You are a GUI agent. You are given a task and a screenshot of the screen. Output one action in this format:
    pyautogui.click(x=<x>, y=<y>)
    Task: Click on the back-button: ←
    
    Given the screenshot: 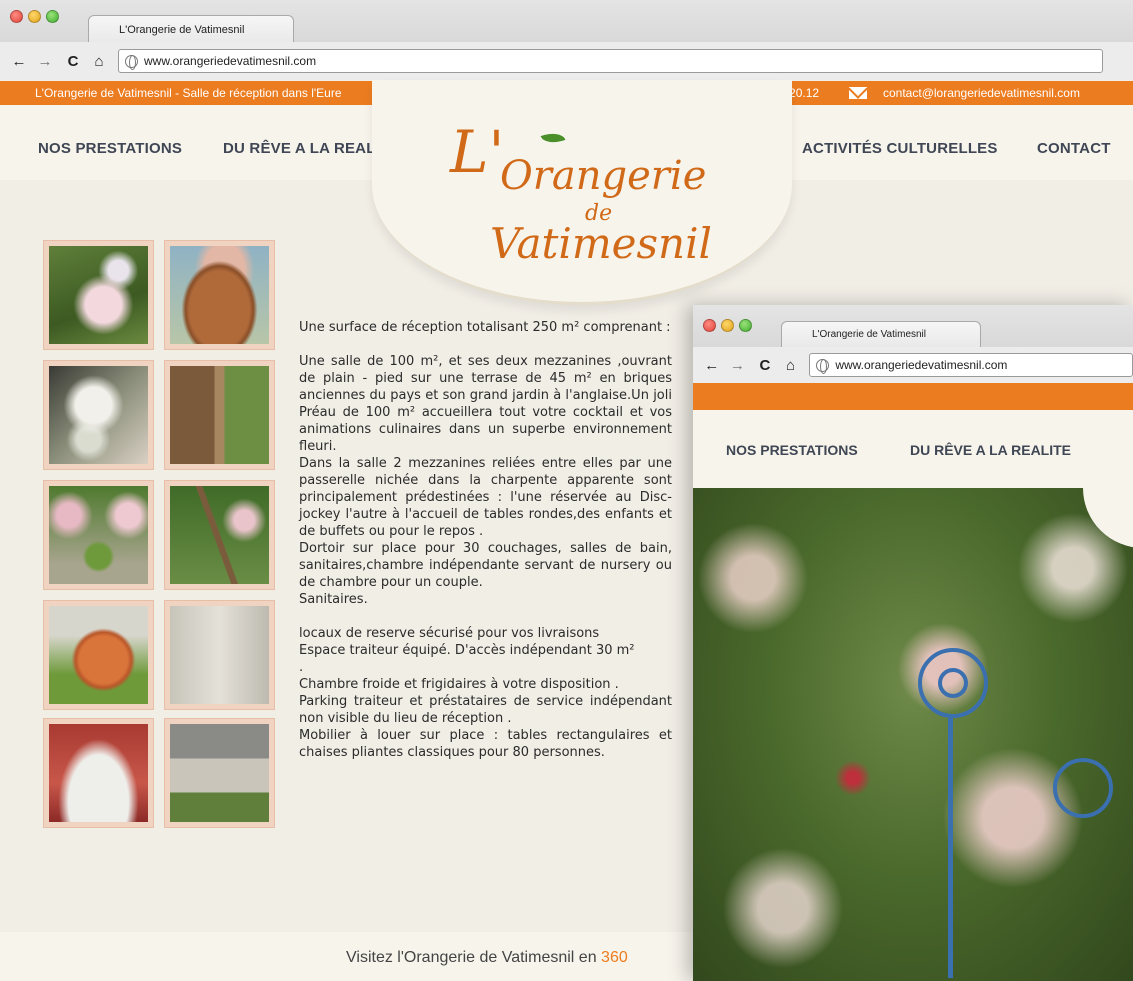 What is the action you would take?
    pyautogui.click(x=19, y=61)
    